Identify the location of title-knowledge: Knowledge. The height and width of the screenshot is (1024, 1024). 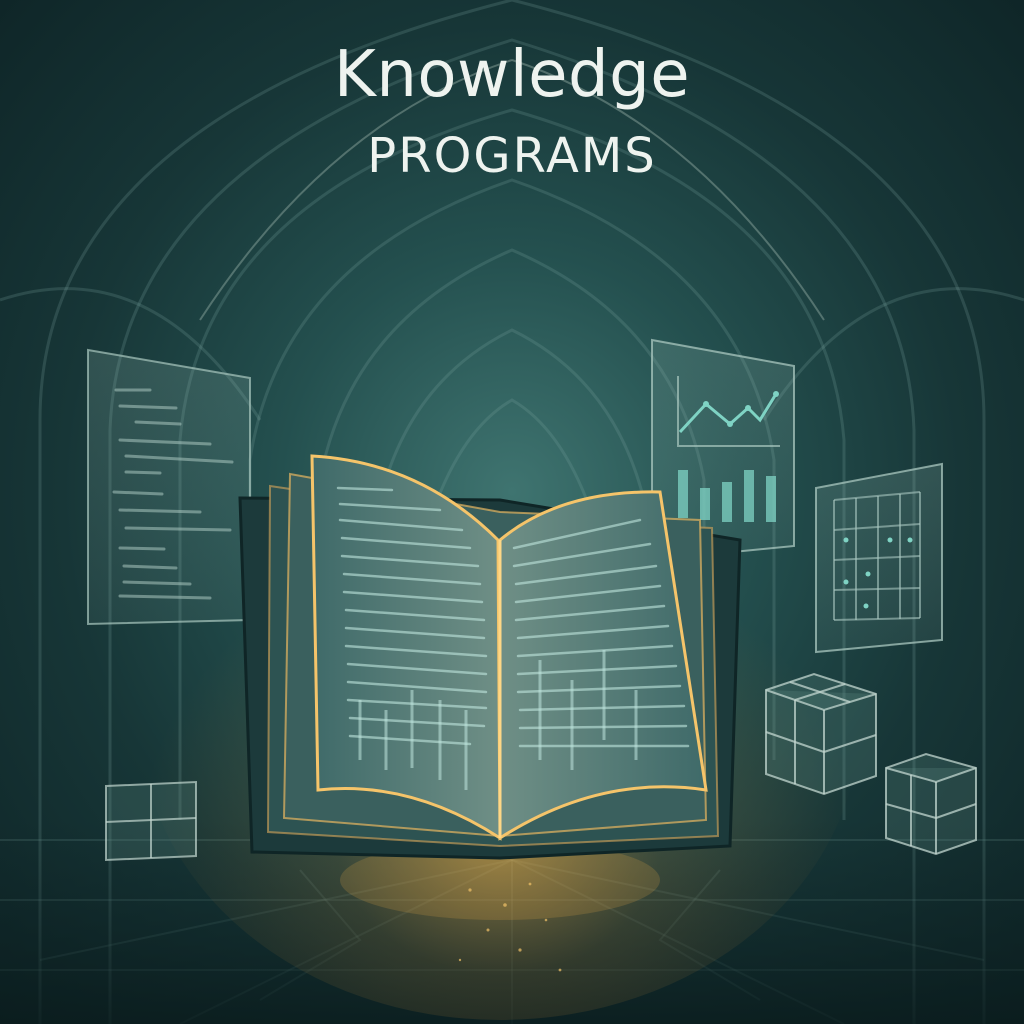
(512, 75).